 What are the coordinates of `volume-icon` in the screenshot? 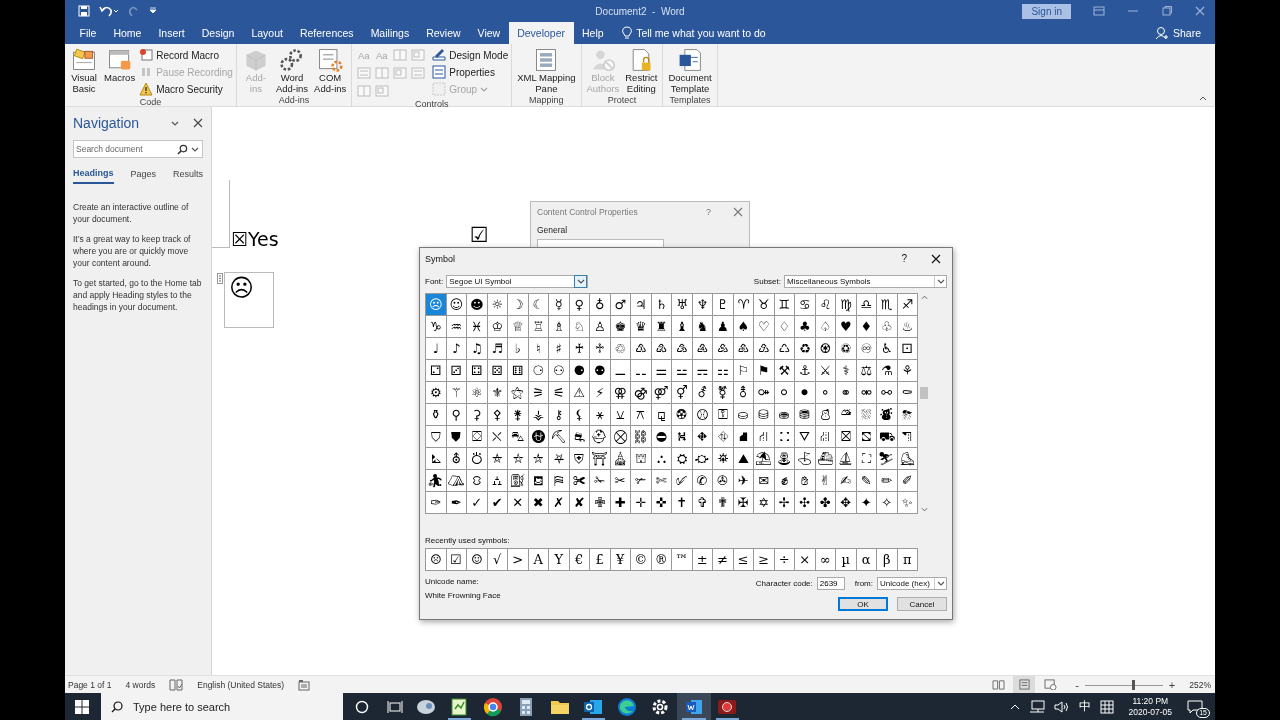 It's located at (1061, 706).